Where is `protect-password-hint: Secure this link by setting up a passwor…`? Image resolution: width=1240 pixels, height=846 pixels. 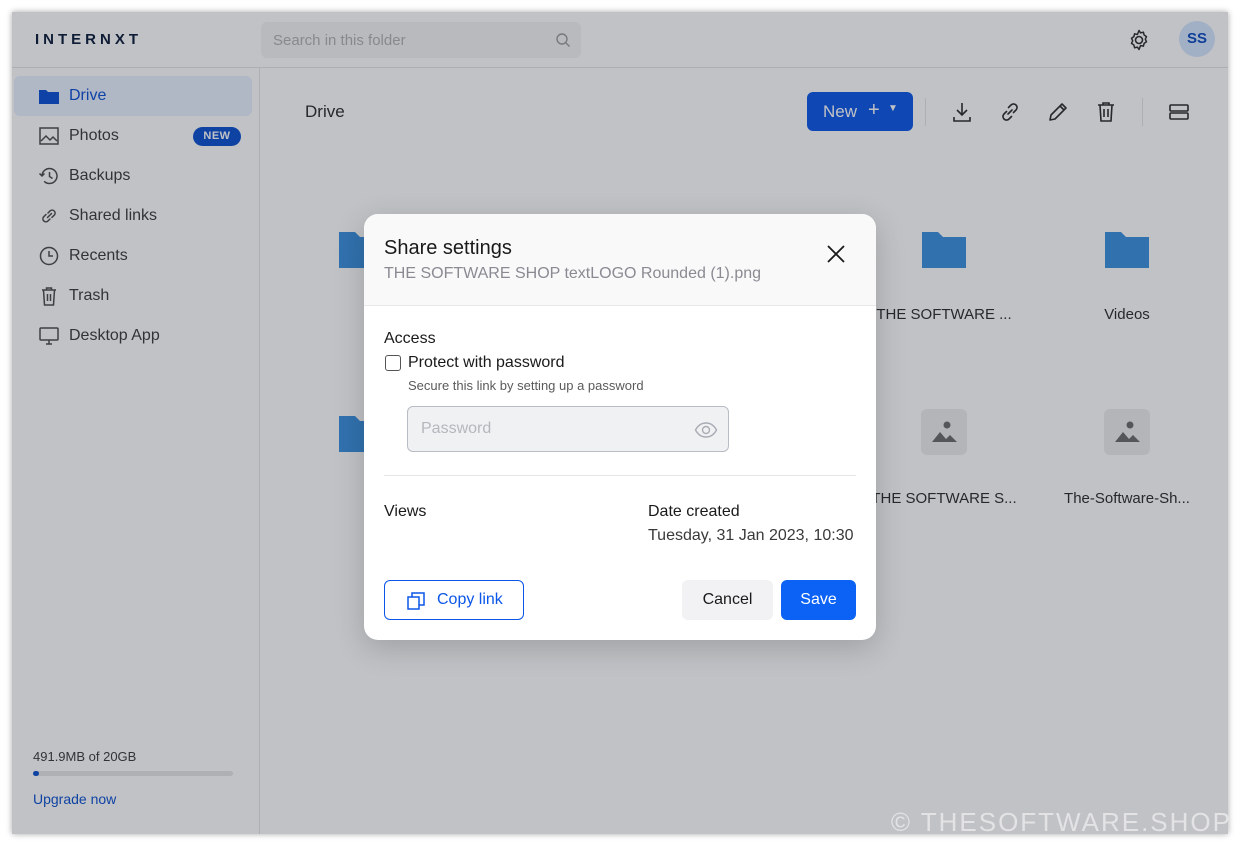
protect-password-hint: Secure this link by setting up a passwor… is located at coordinates (526, 385).